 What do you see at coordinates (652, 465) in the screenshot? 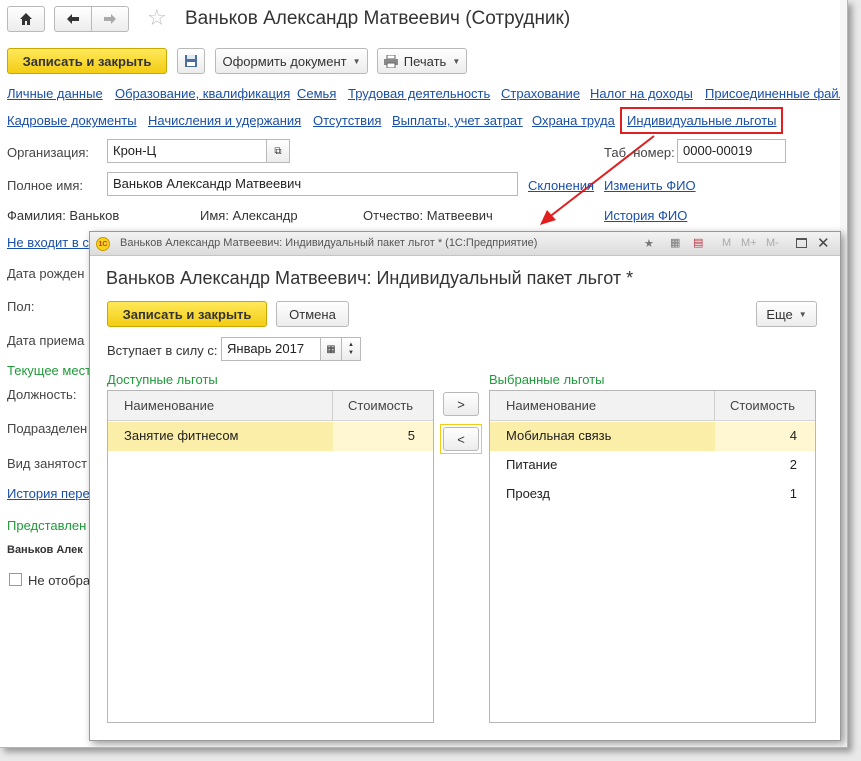
I see `table-row: Питание 2` at bounding box center [652, 465].